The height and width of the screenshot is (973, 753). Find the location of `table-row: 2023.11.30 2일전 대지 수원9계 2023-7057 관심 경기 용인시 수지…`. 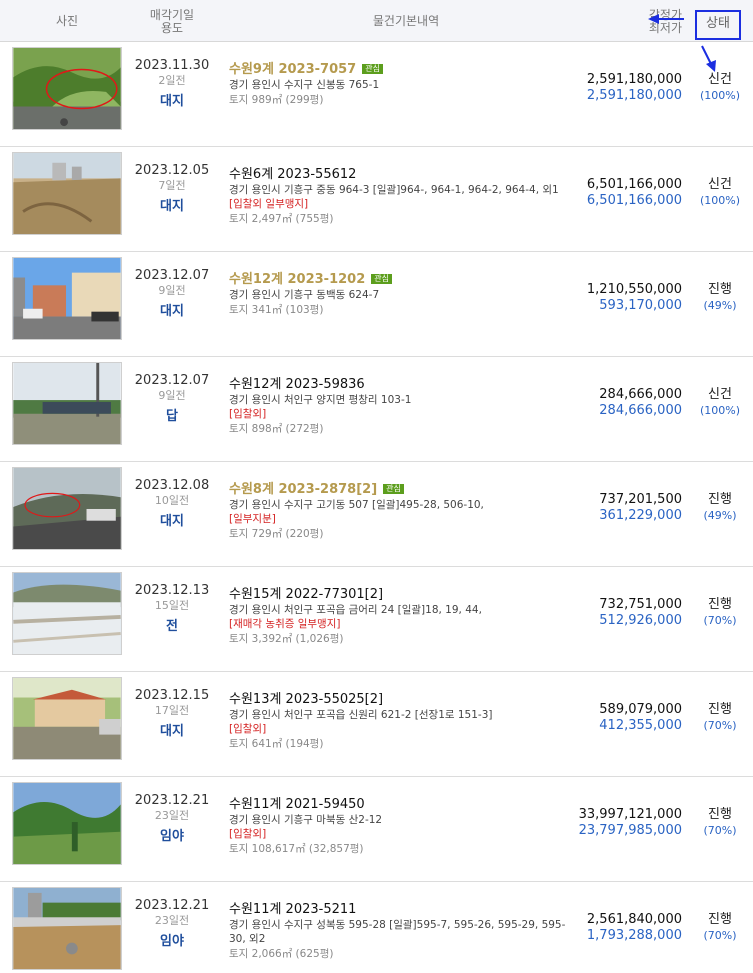

table-row: 2023.11.30 2일전 대지 수원9계 2023-7057 관심 경기 용인시 수지… is located at coordinates (376, 94).